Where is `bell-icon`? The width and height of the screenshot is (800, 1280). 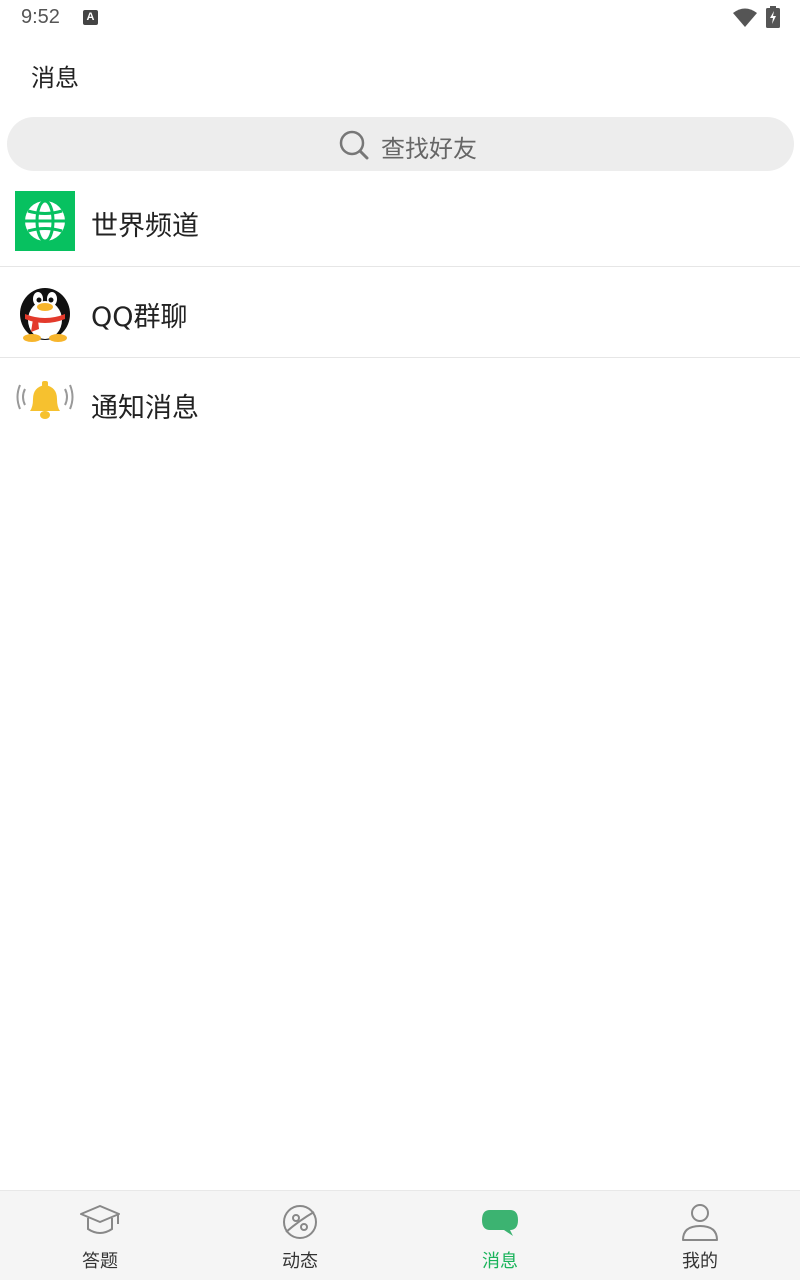
bell-icon is located at coordinates (45, 400).